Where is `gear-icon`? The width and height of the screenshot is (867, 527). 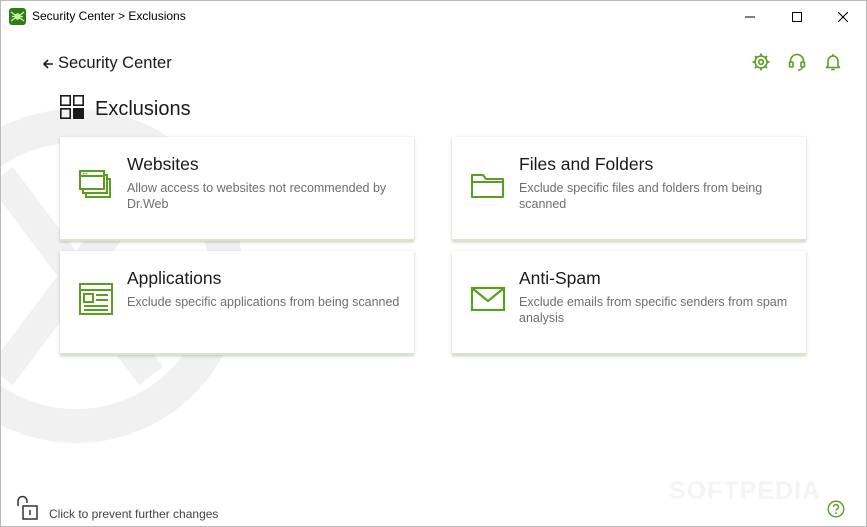
gear-icon is located at coordinates (761, 62).